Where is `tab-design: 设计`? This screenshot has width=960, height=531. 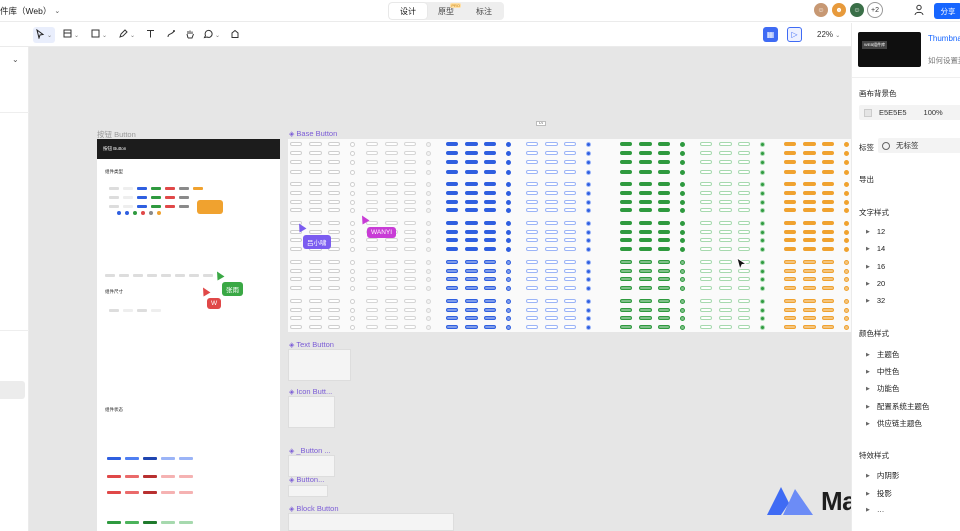 tab-design: 设计 is located at coordinates (408, 11).